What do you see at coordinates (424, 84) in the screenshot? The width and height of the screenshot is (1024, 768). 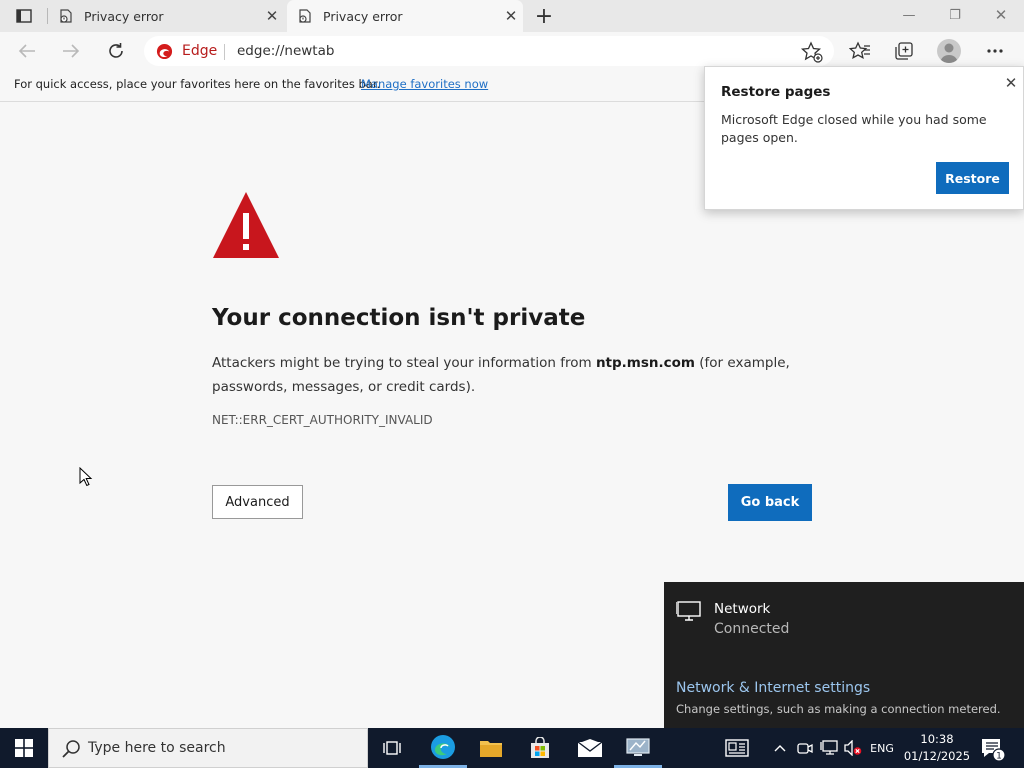 I see `manage-favorites-link: Manage favorites now` at bounding box center [424, 84].